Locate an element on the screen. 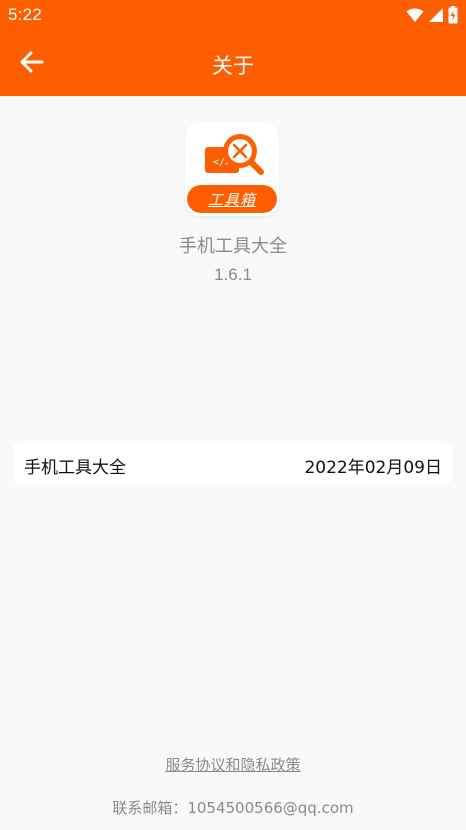  status-time: 5:22 is located at coordinates (25, 14).